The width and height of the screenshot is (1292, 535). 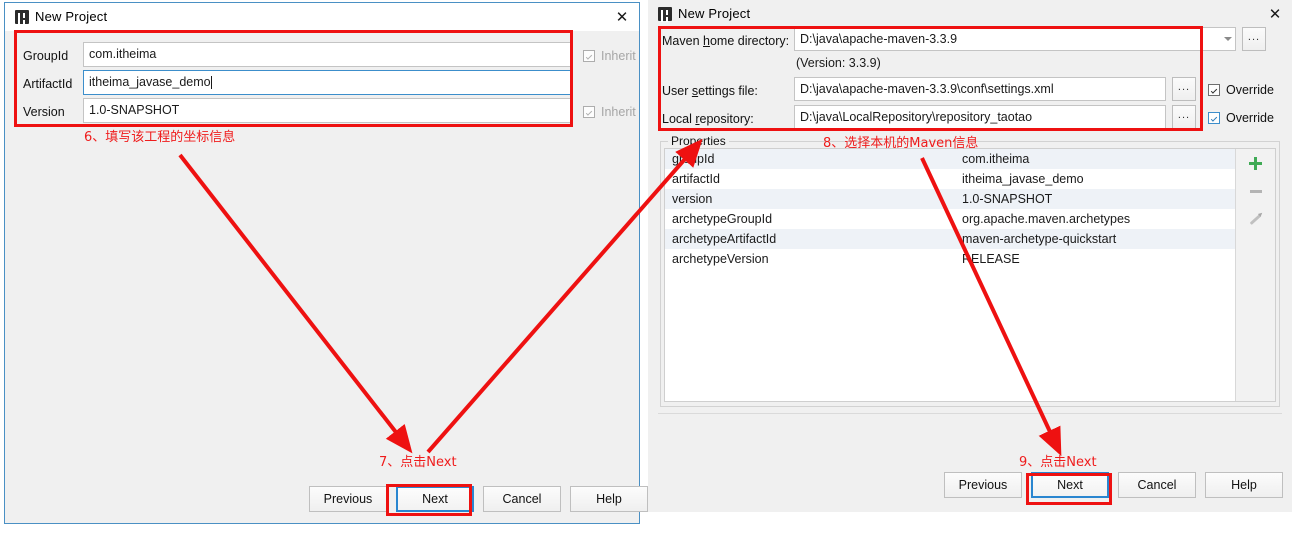 What do you see at coordinates (160, 137) in the screenshot?
I see `note-6: 6、填写该工程的坐标信息` at bounding box center [160, 137].